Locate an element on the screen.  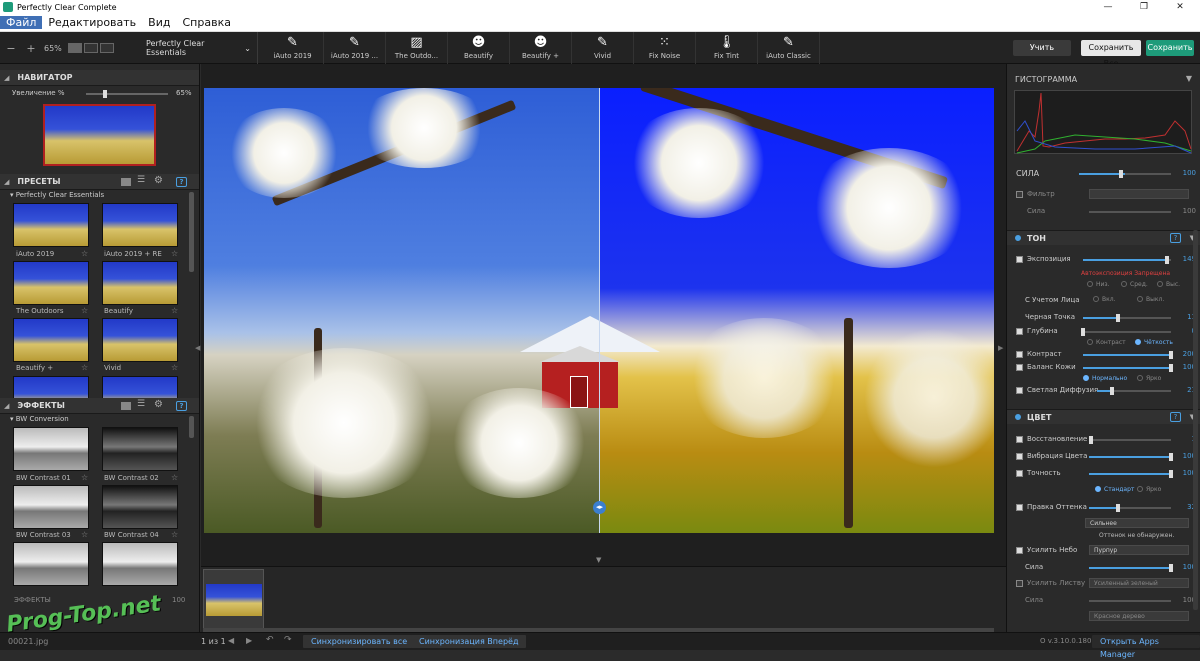
face-on-radio: Вкл. is located at coordinates (1104, 299).